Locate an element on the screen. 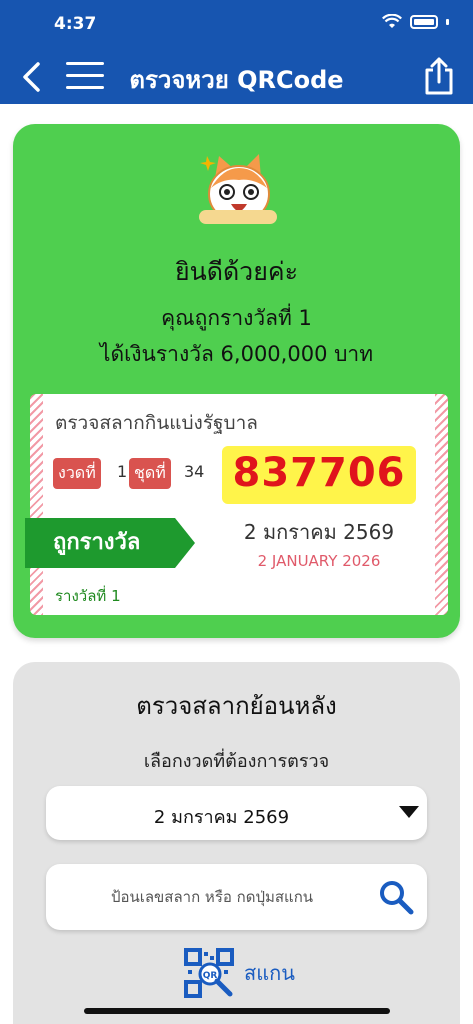 The height and width of the screenshot is (1024, 473). battery-tip-icon is located at coordinates (447, 22).